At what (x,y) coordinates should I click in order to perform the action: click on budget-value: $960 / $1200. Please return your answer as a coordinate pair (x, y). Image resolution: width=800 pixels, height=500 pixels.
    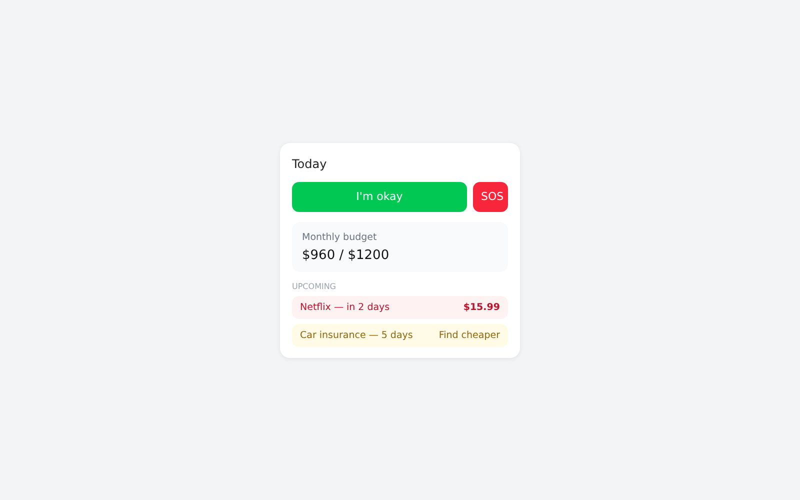
    Looking at the image, I should click on (346, 255).